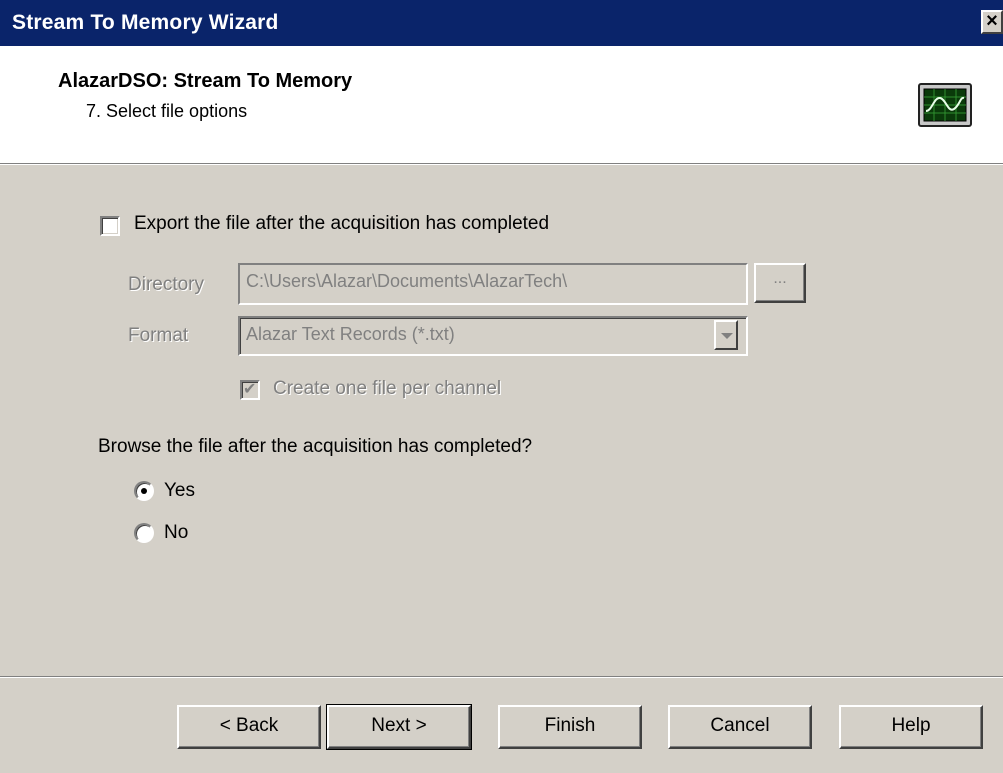 This screenshot has height=773, width=1003. I want to click on directory-label: Directory, so click(166, 284).